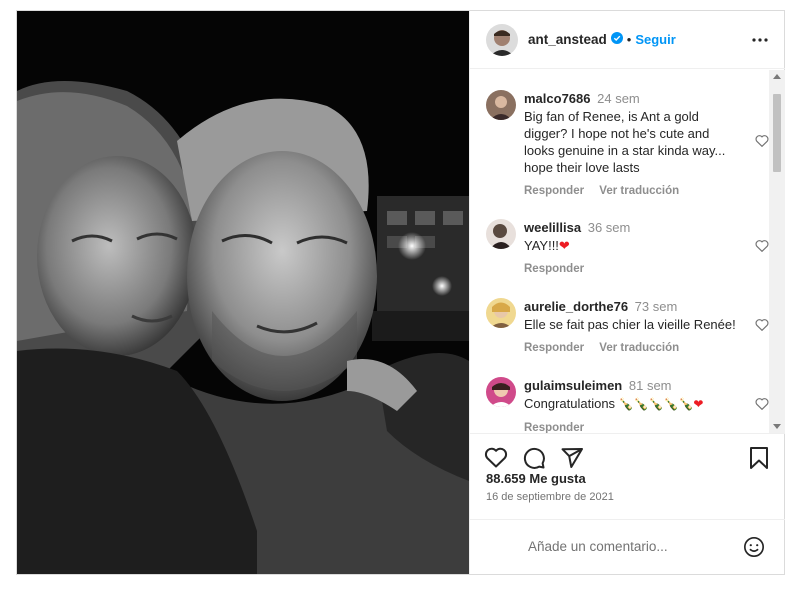 The width and height of the screenshot is (800, 593). Describe the element at coordinates (496, 459) in the screenshot. I see `heart-icon` at that location.